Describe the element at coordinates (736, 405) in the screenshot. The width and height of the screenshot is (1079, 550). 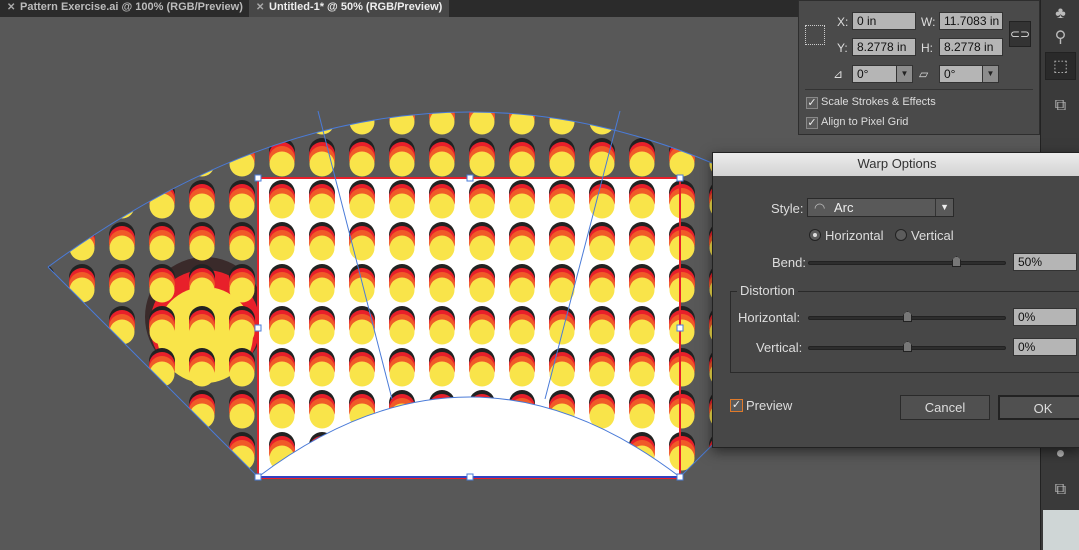
I see `preview-checkbox: ✓` at that location.